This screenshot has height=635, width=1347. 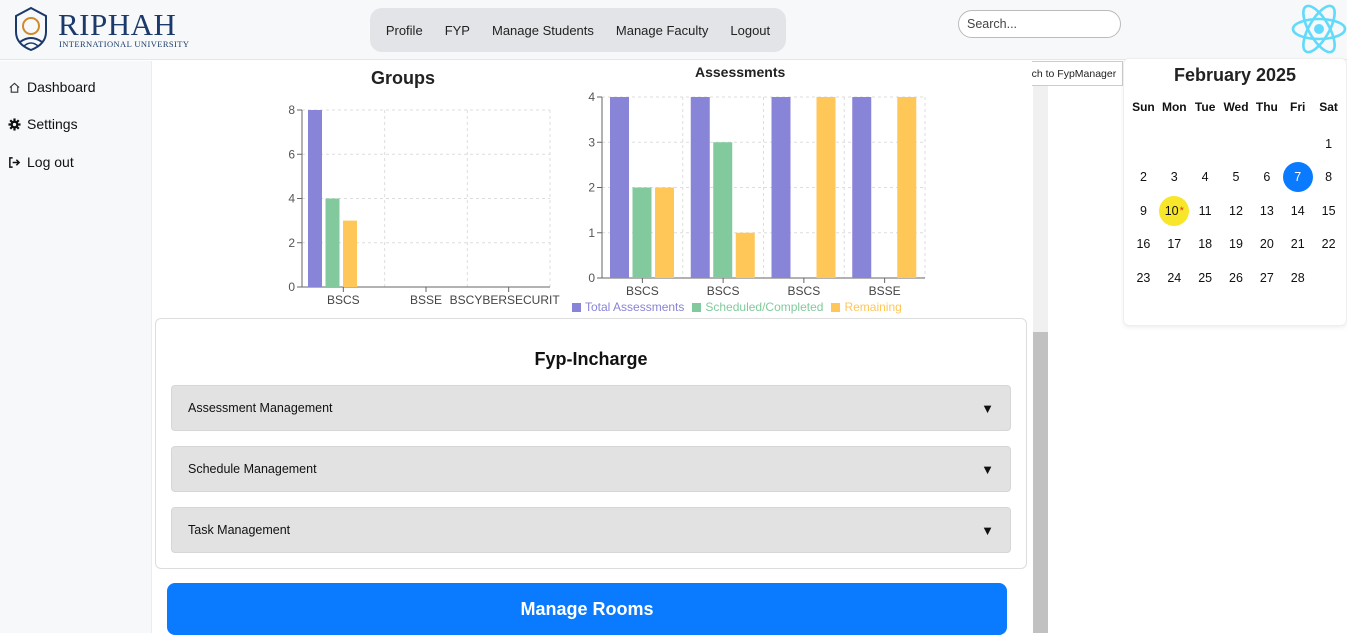 What do you see at coordinates (403, 78) in the screenshot?
I see `groups-chart-title: Groups` at bounding box center [403, 78].